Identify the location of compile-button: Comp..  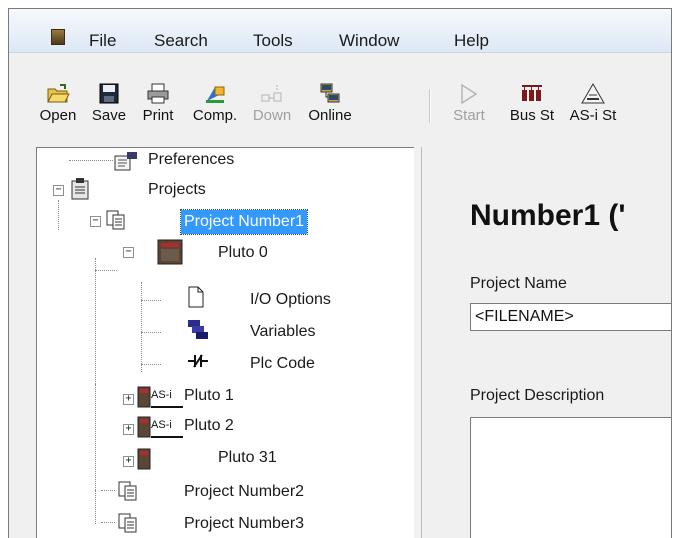
(215, 107).